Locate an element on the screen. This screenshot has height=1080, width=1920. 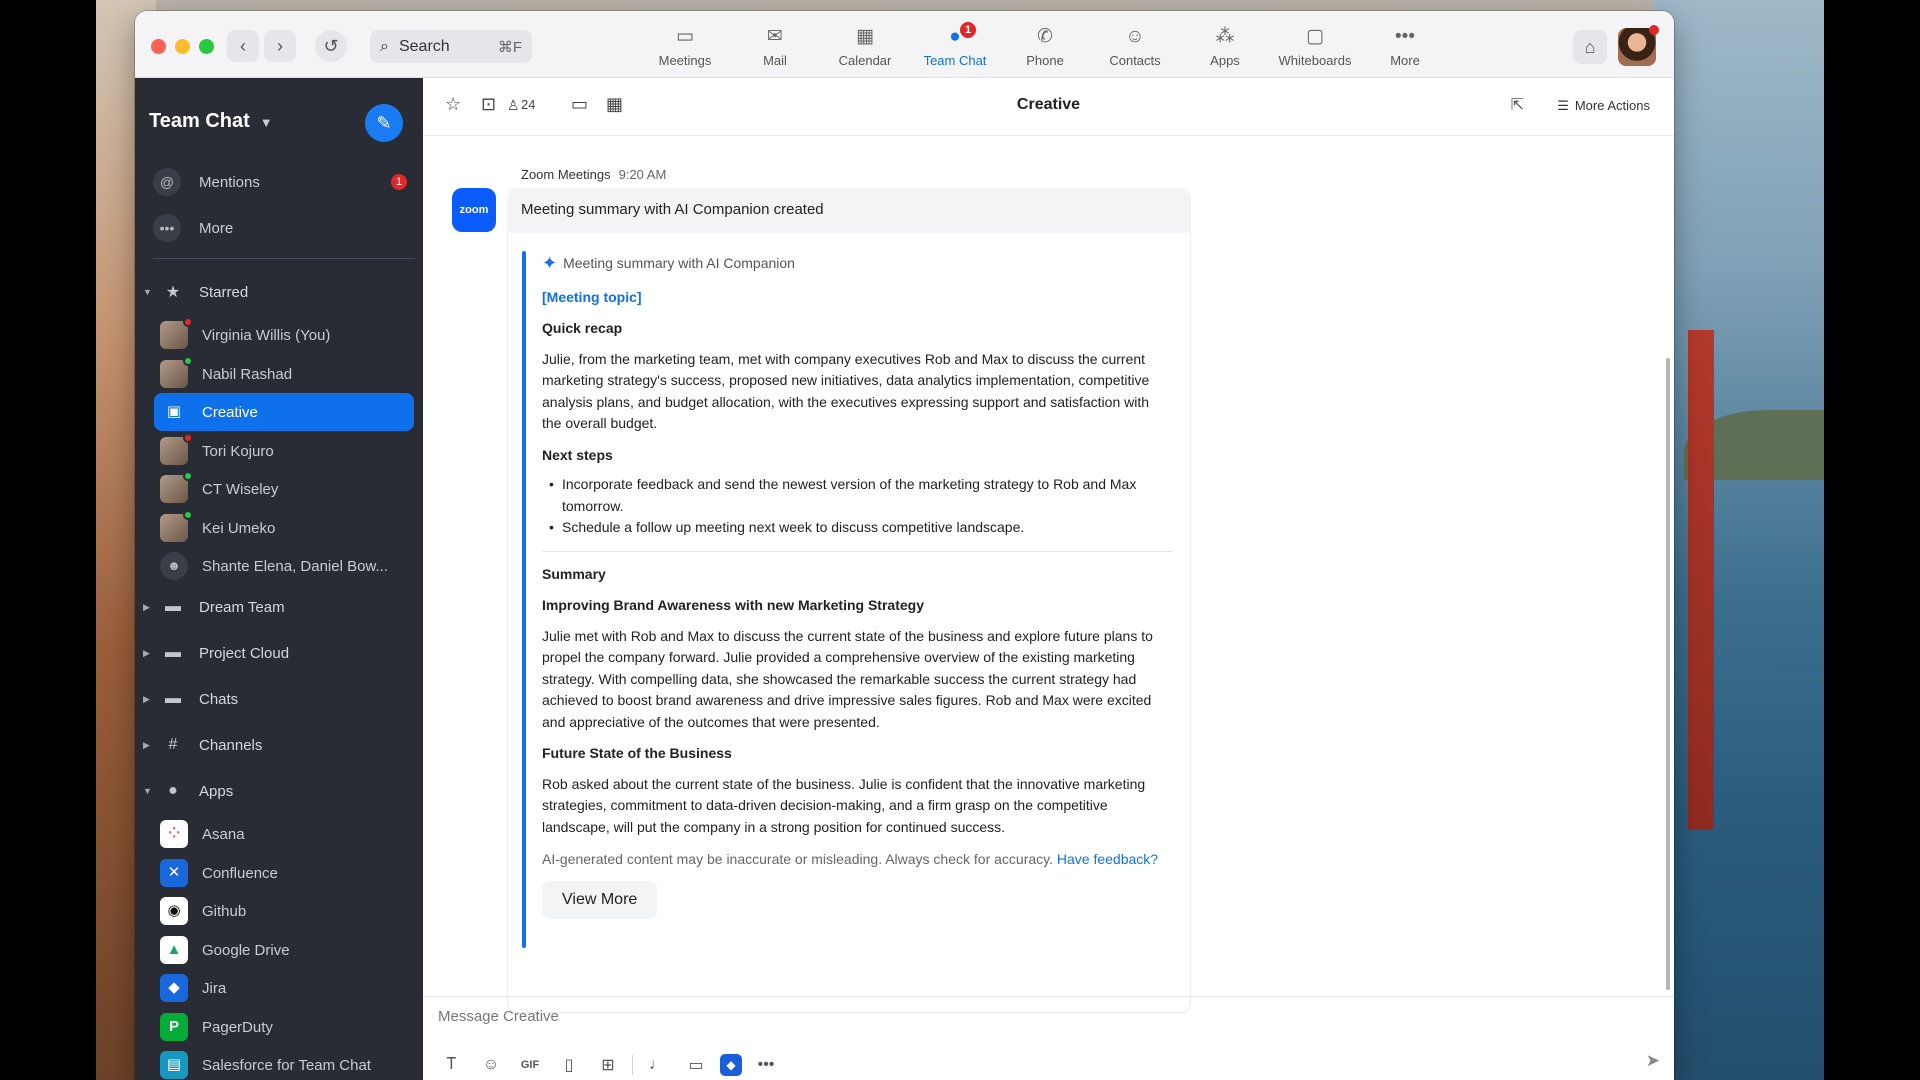
window-maximize-button is located at coordinates (206, 46).